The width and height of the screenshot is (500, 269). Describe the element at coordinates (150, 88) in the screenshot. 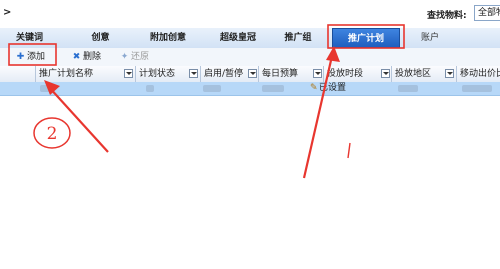

I see `blurred-status` at that location.